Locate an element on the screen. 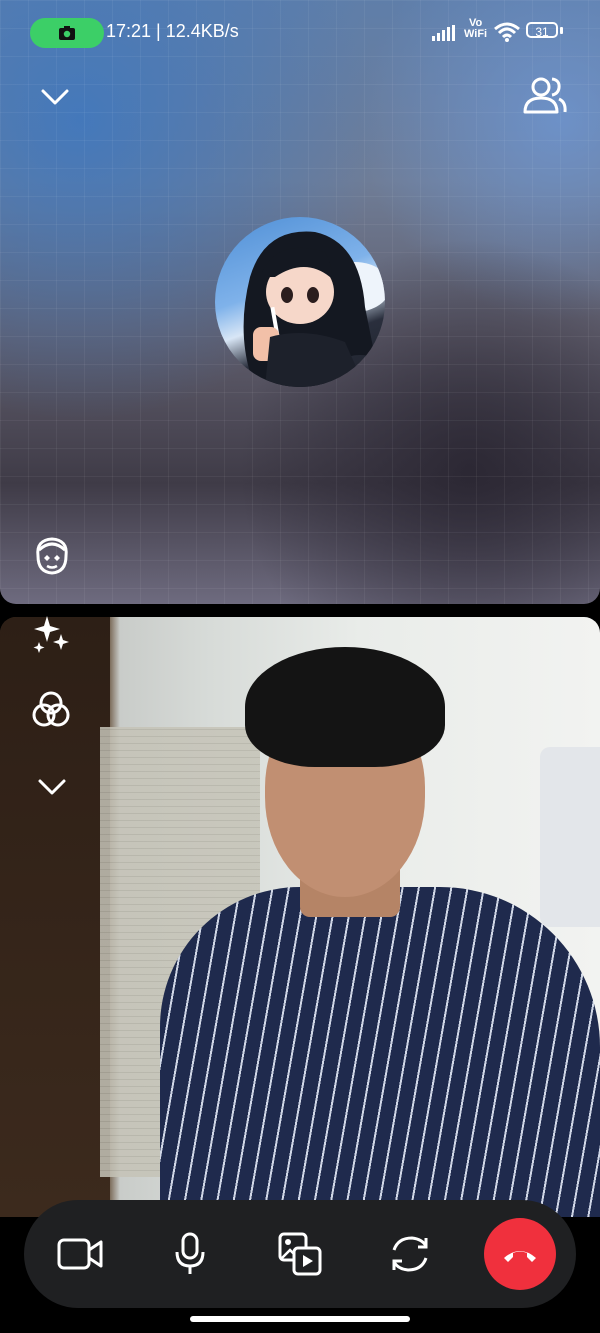  vowifi-indicator: Vo WiFi is located at coordinates (475, 29).